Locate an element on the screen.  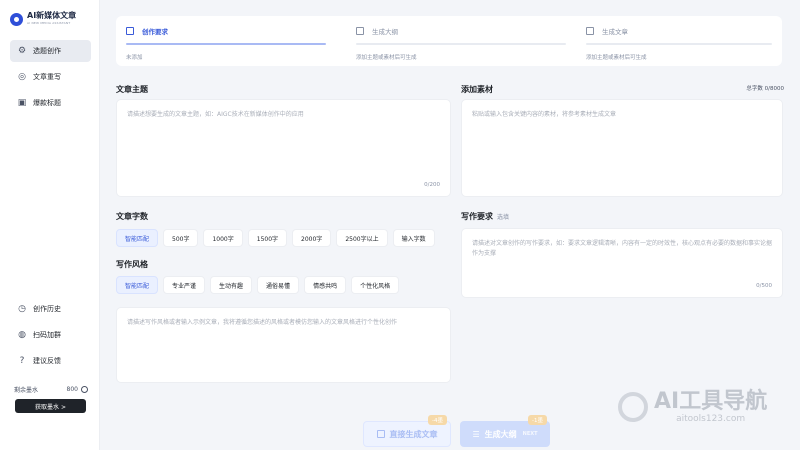
wordcount-option-500: 500字 is located at coordinates (181, 238).